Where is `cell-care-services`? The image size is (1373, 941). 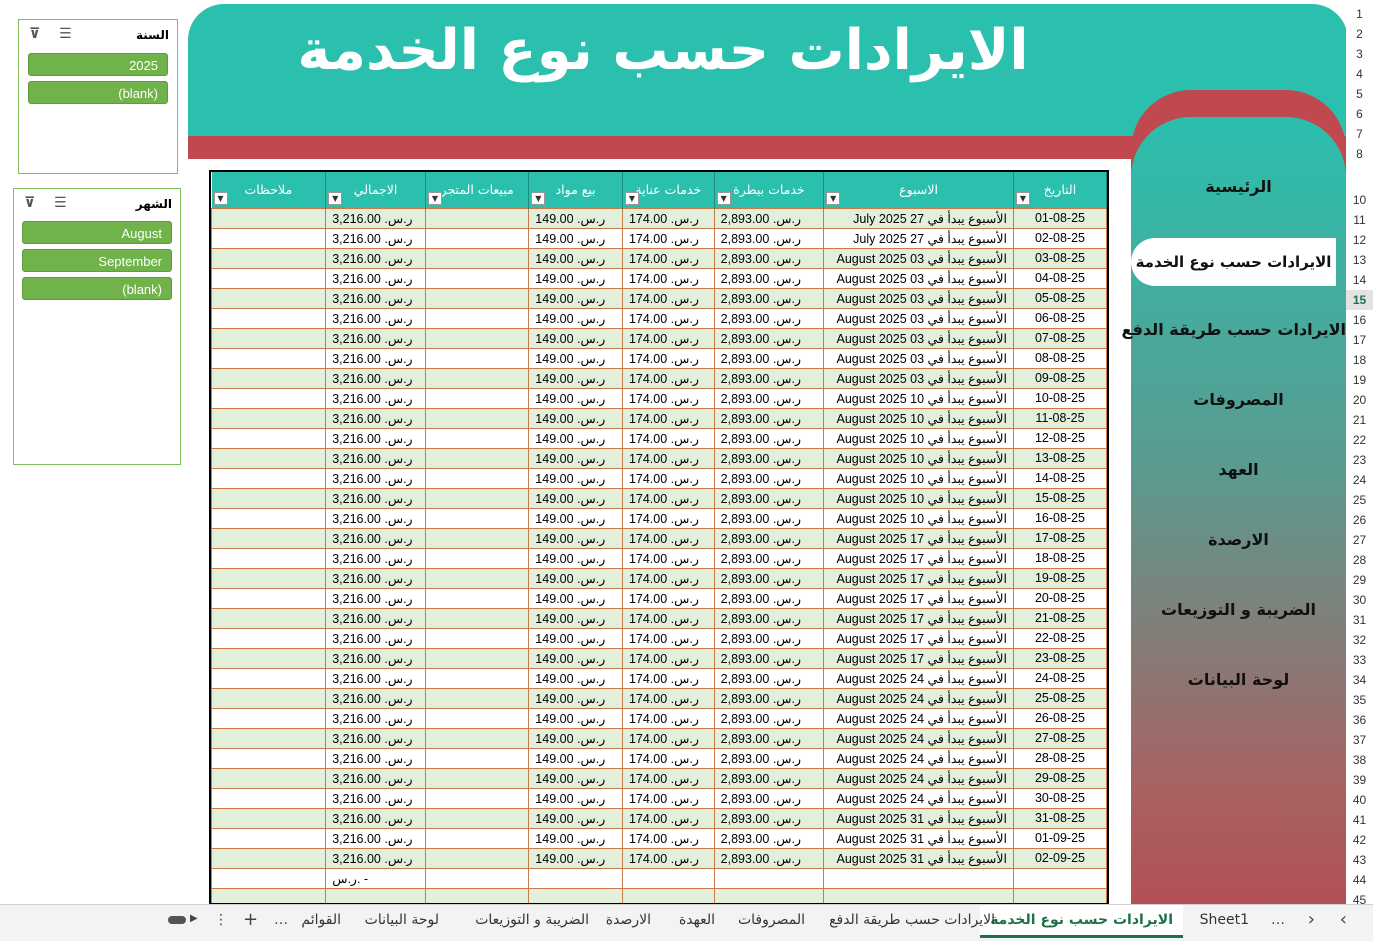 cell-care-services is located at coordinates (668, 878).